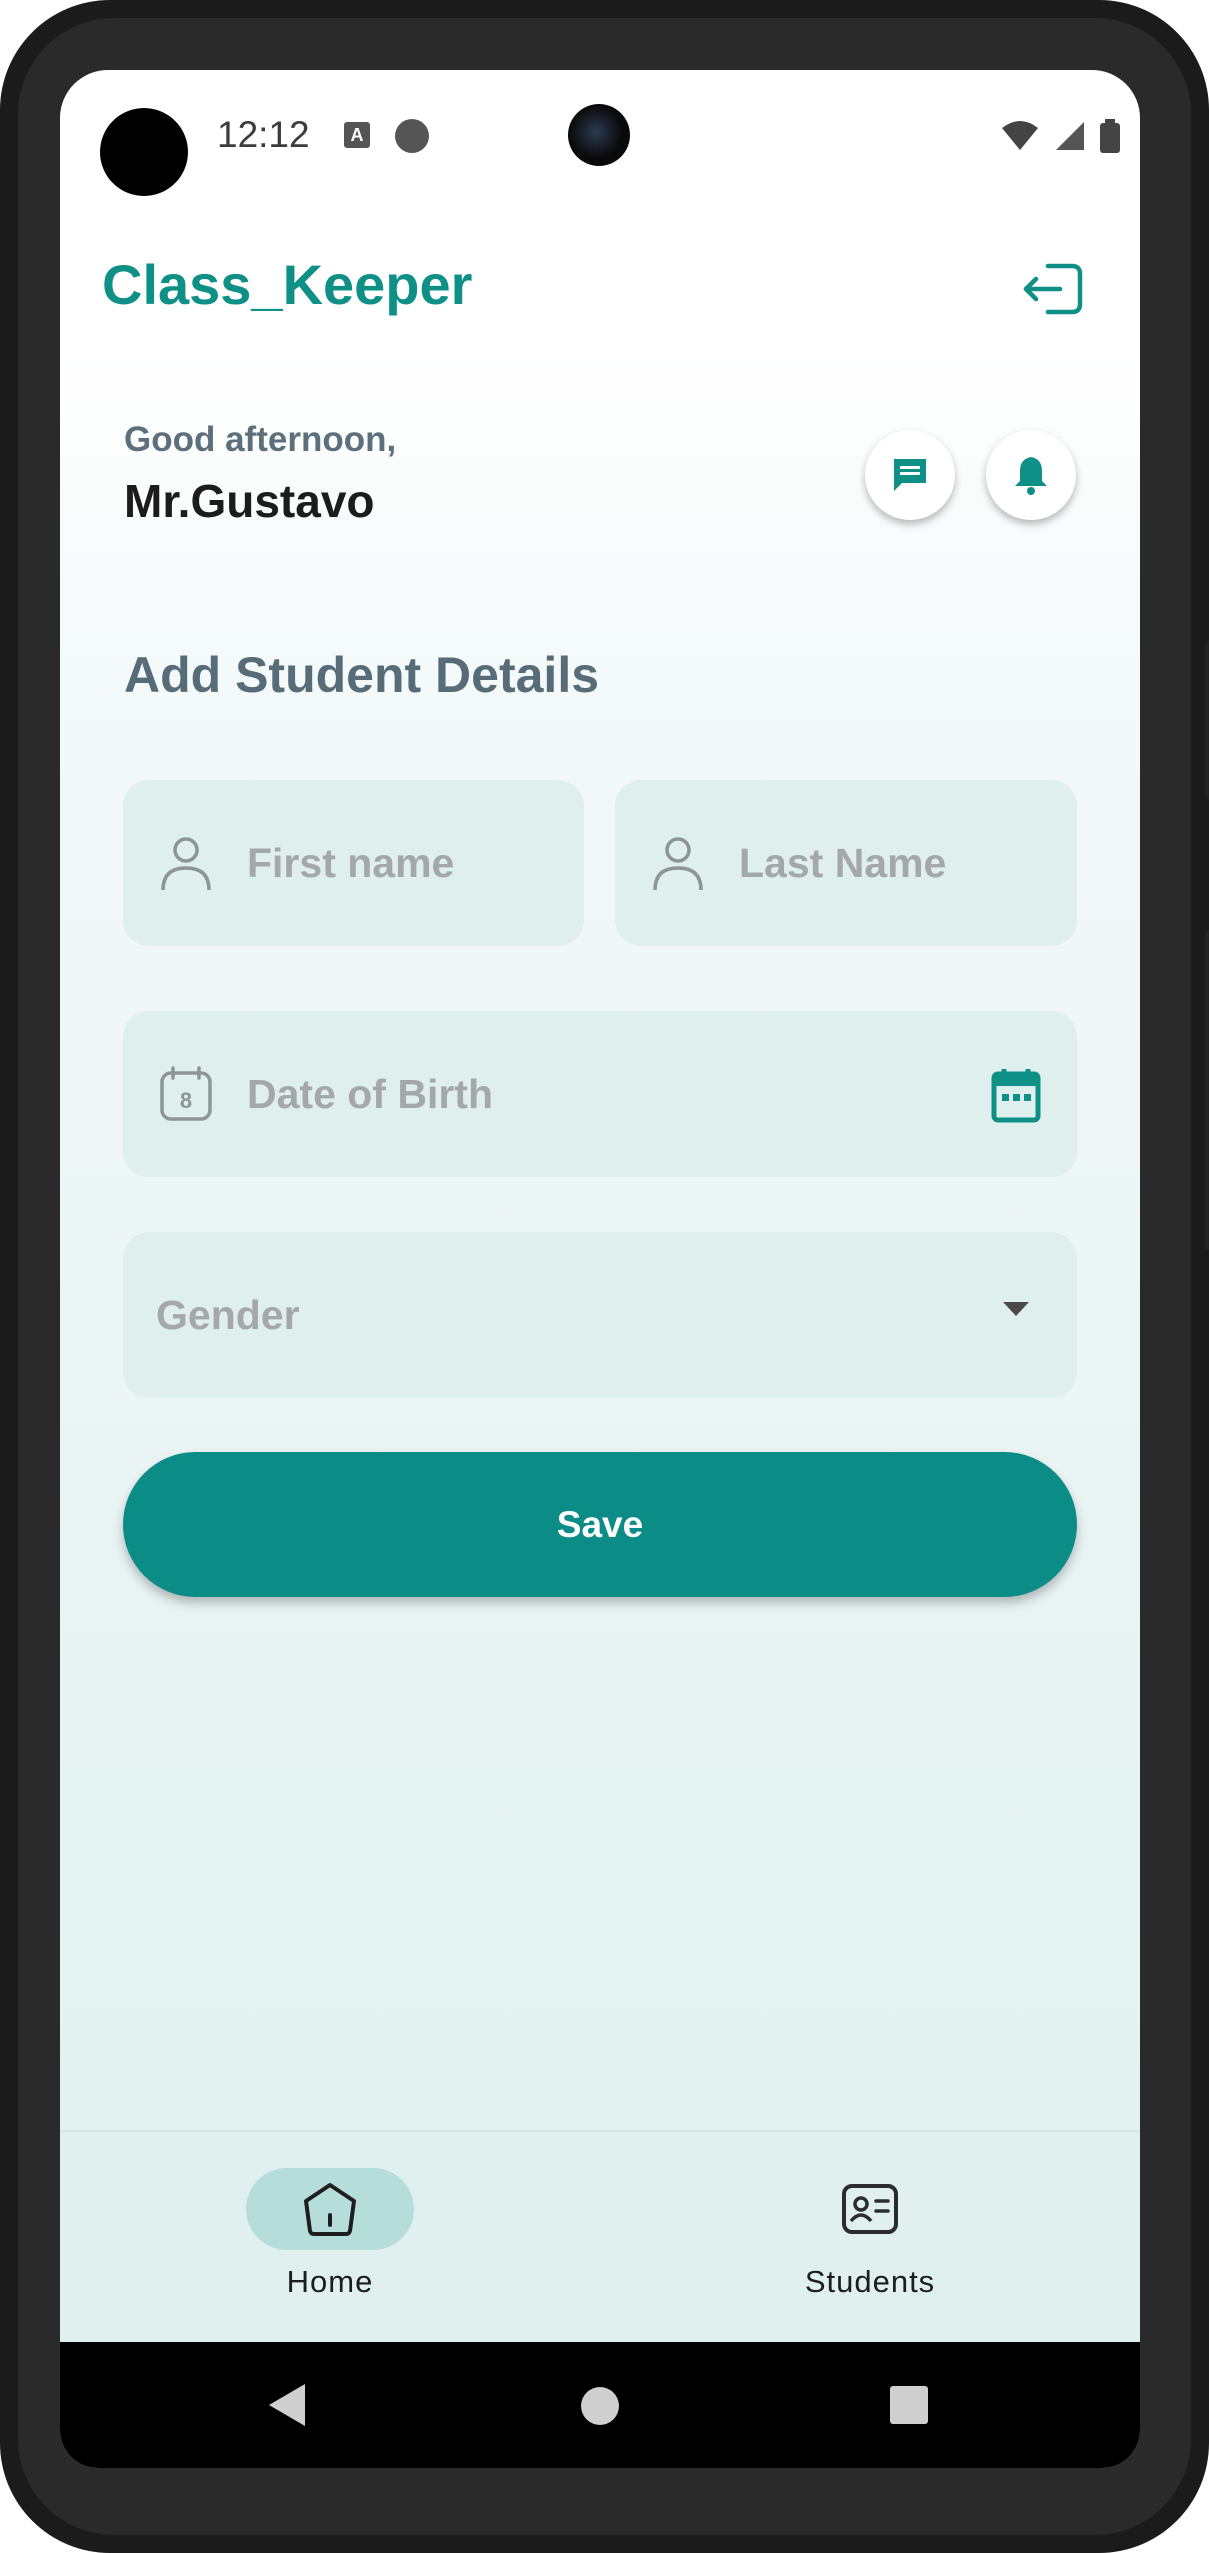 This screenshot has width=1209, height=2553. Describe the element at coordinates (1207, 720) in the screenshot. I see `volume-button` at that location.